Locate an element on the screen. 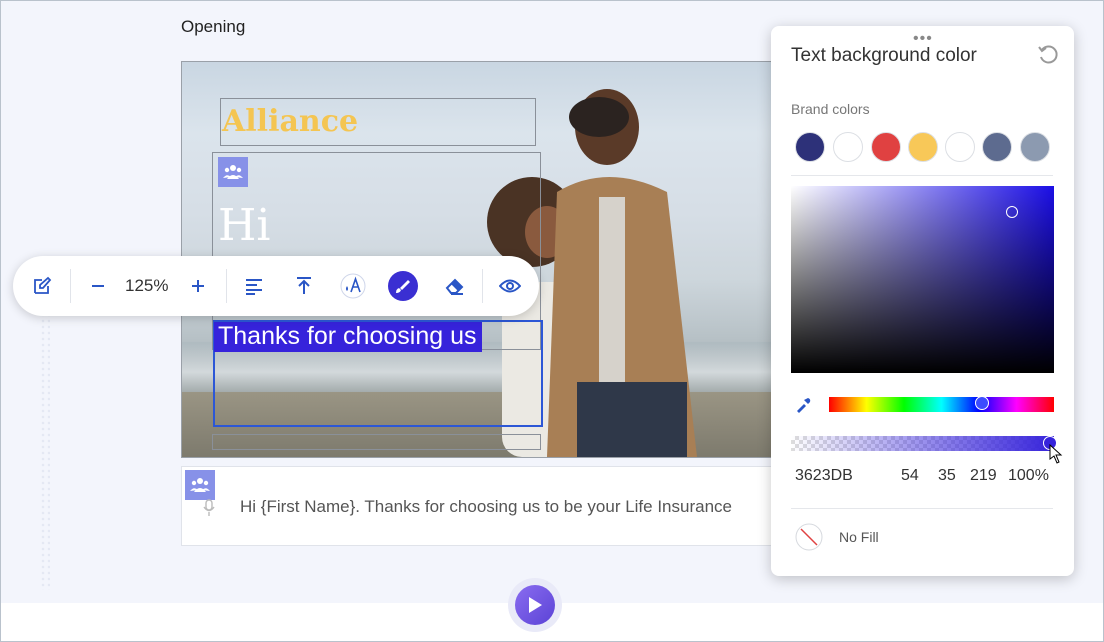  brand-text: Alliance is located at coordinates (290, 121).